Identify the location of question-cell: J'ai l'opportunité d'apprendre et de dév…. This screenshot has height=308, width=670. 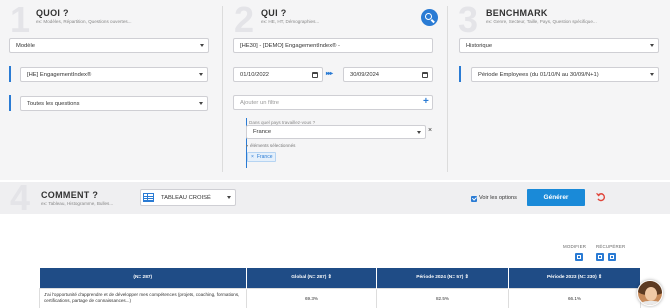
(143, 297).